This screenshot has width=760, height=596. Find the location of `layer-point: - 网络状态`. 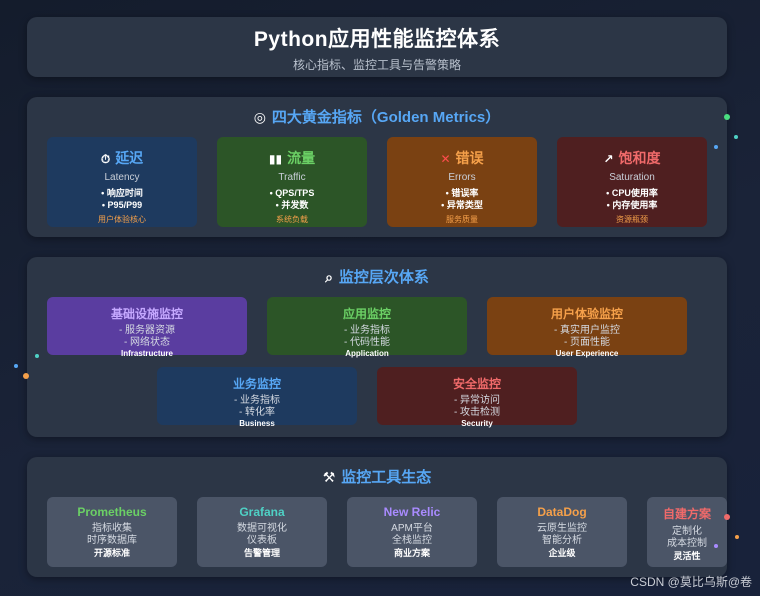

layer-point: - 网络状态 is located at coordinates (147, 342).